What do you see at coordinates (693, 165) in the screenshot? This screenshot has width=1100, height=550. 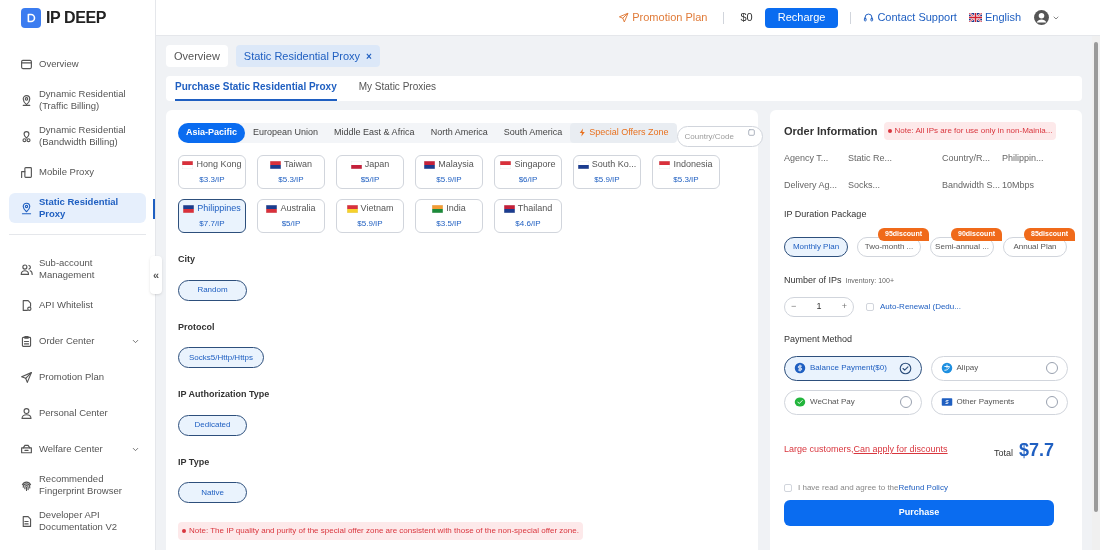 I see `country-name: Indonesia` at bounding box center [693, 165].